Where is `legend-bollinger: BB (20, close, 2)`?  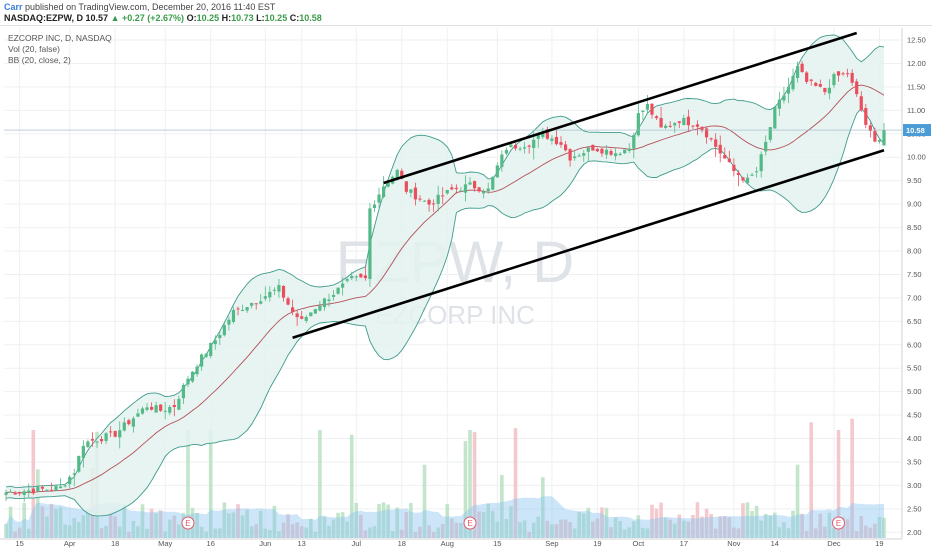 legend-bollinger: BB (20, close, 2) is located at coordinates (39, 60).